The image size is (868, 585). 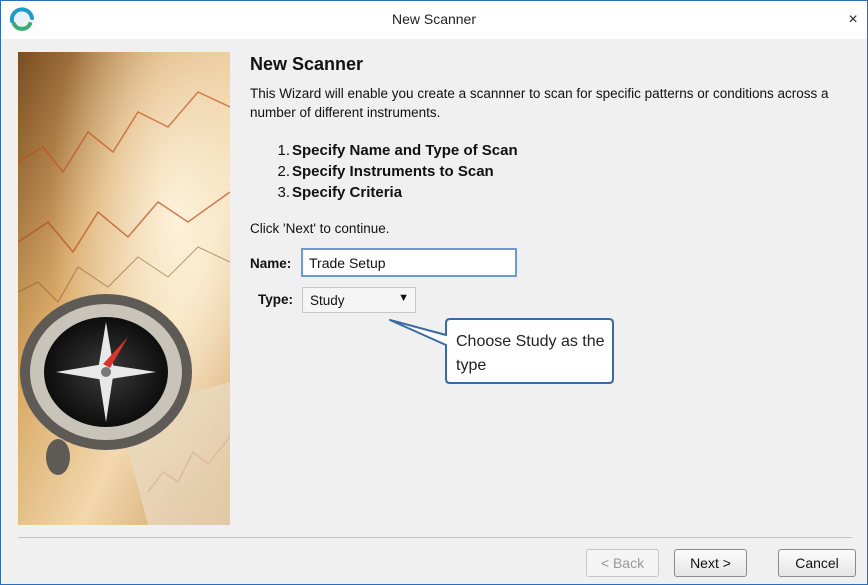 I want to click on dropdown-arrow-icon: ▼, so click(x=403, y=298).